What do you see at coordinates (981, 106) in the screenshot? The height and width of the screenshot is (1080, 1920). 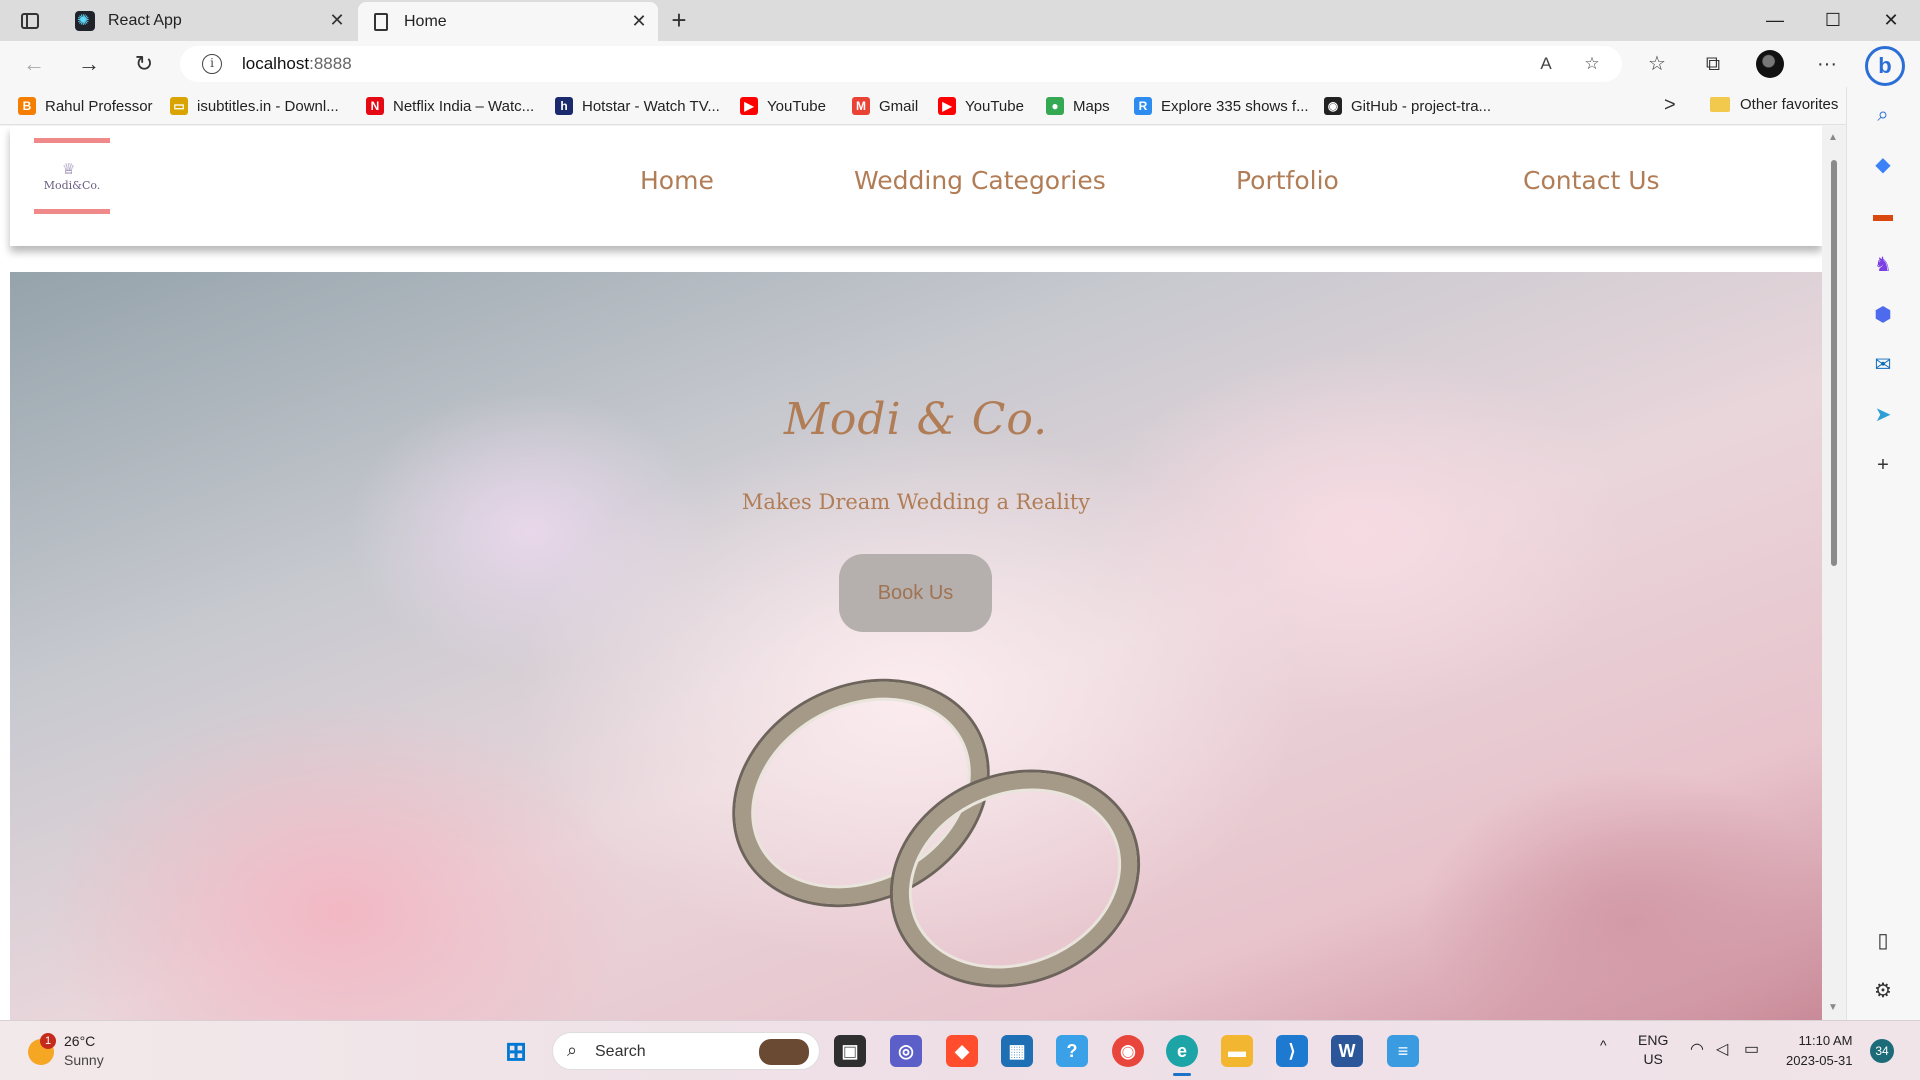 I see `favorite-youtube-2: ▶ YouTube` at bounding box center [981, 106].